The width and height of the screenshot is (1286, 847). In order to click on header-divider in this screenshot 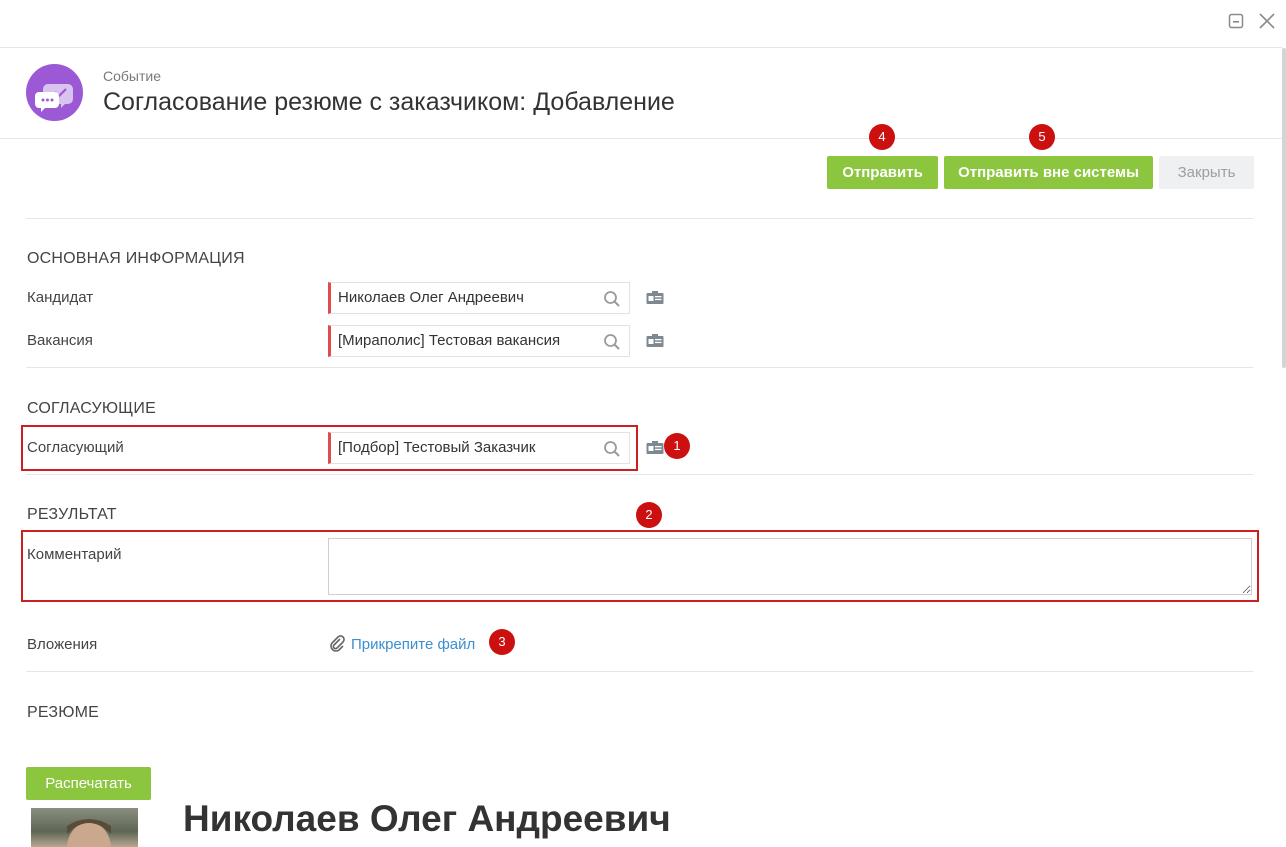, I will do `click(641, 138)`.